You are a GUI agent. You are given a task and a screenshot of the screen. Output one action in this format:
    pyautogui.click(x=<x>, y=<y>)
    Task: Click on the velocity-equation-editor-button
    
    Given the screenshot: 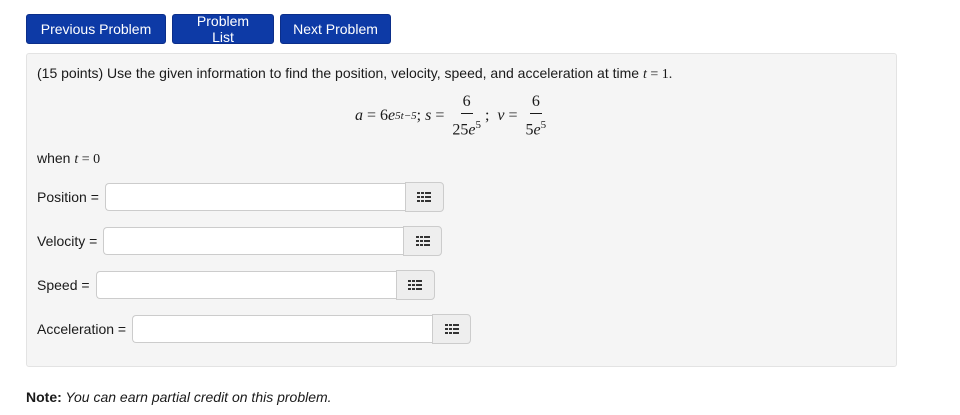 What is the action you would take?
    pyautogui.click(x=423, y=241)
    